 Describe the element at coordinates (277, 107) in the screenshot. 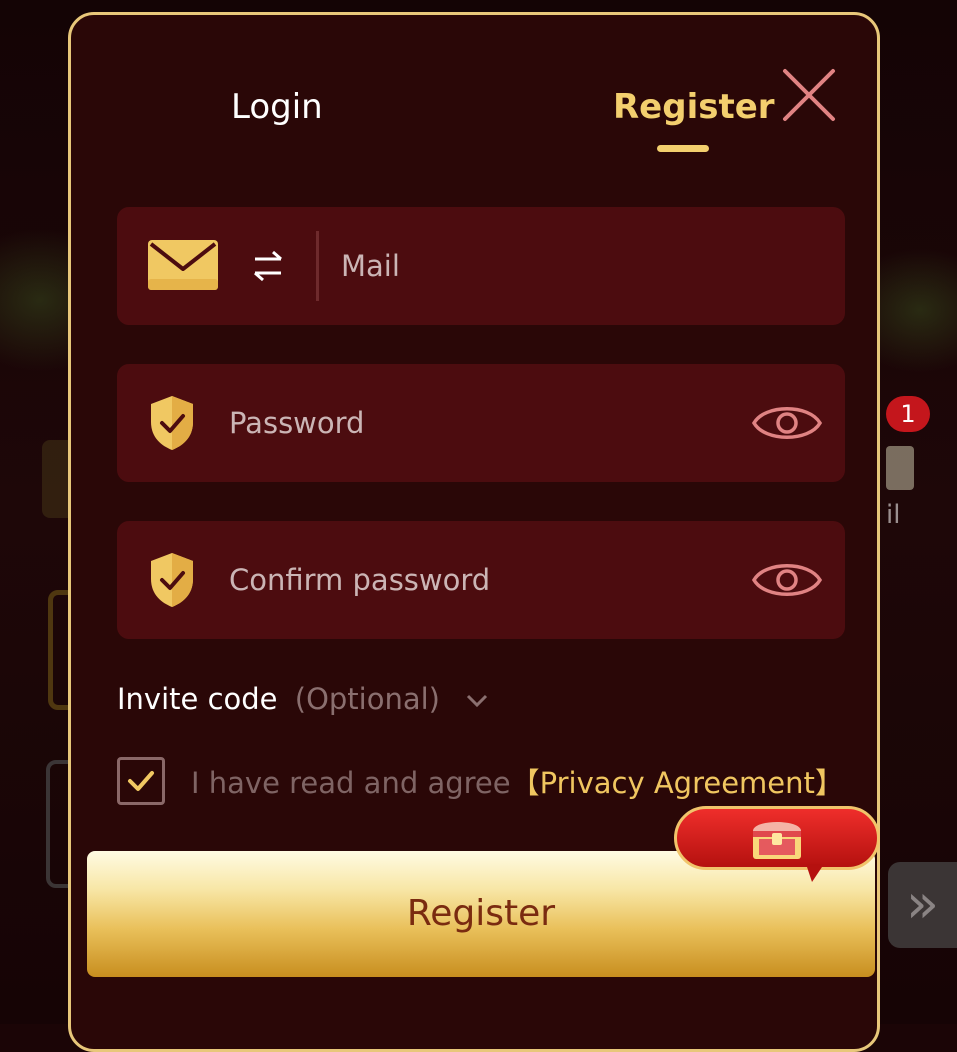

I see `tab-login: Login` at that location.